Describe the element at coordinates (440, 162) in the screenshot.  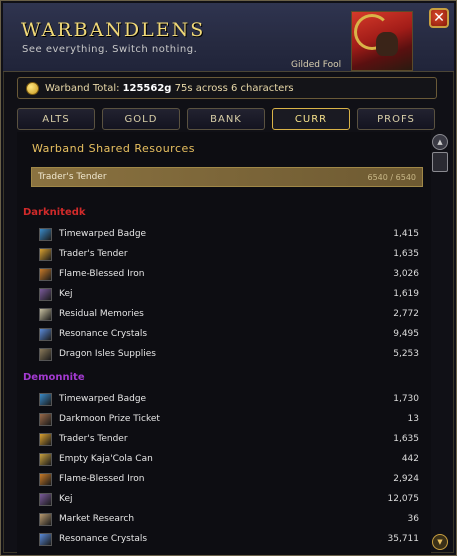
I see `scroll-thumb` at that location.